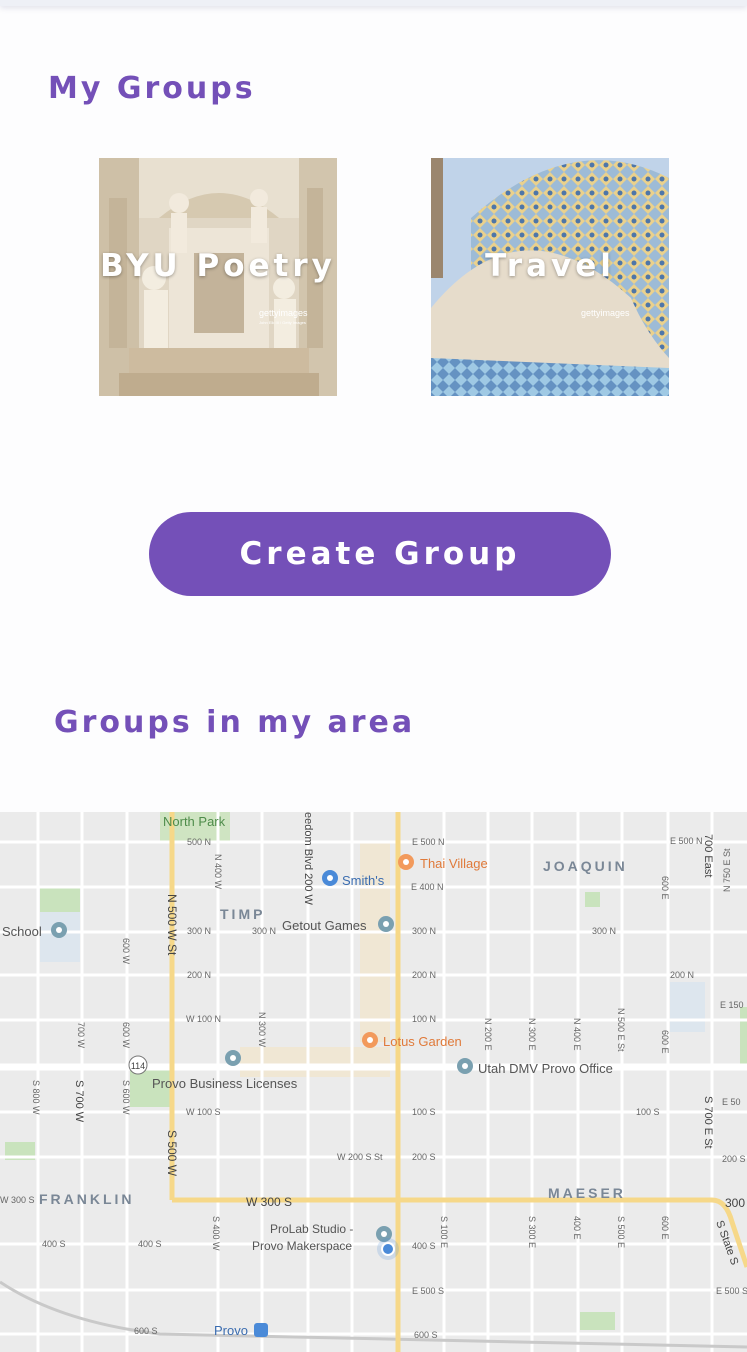 Image resolution: width=747 pixels, height=1352 pixels. Describe the element at coordinates (587, 1193) in the screenshot. I see `map-label-maeser: MAESER` at that location.